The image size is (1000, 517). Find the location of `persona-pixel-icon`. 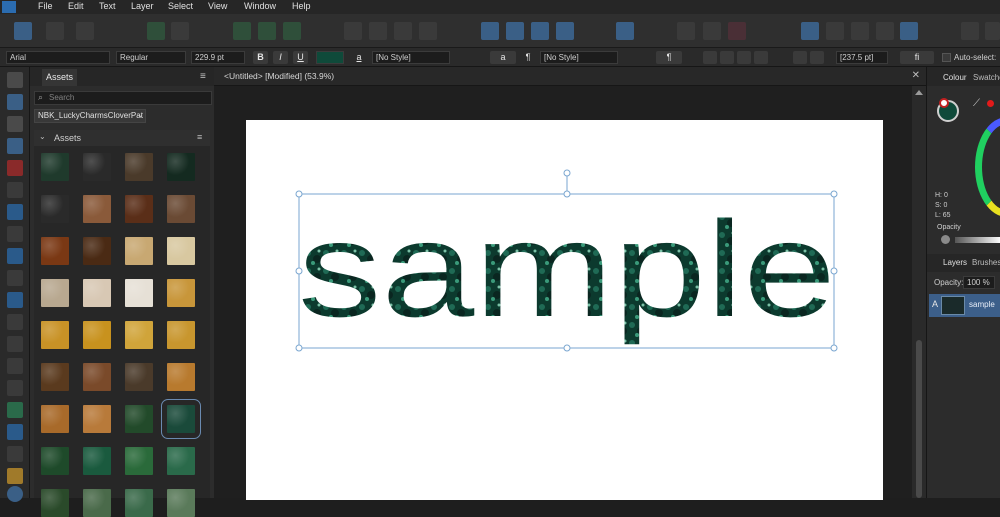

persona-pixel-icon is located at coordinates (55, 31).